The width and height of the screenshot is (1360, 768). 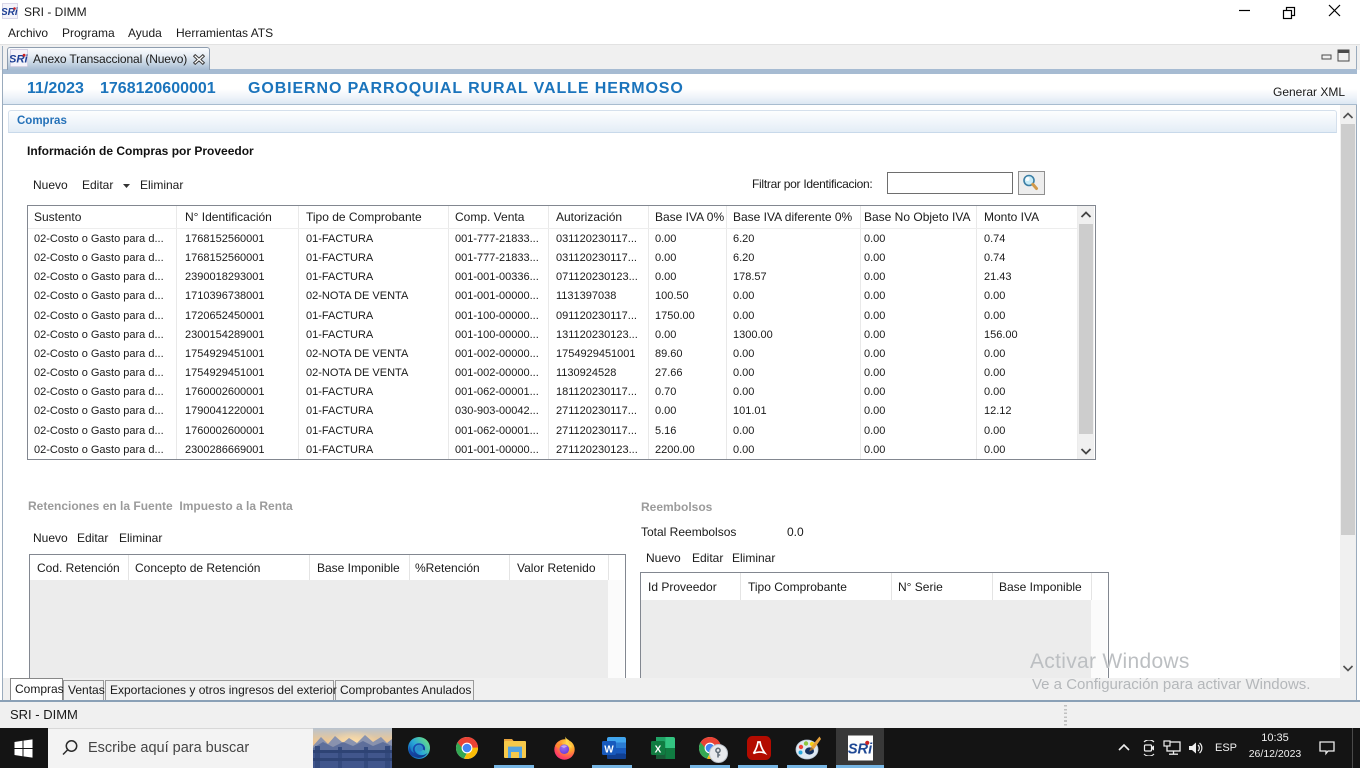 What do you see at coordinates (860, 750) in the screenshot?
I see `svg-text: SRi` at bounding box center [860, 750].